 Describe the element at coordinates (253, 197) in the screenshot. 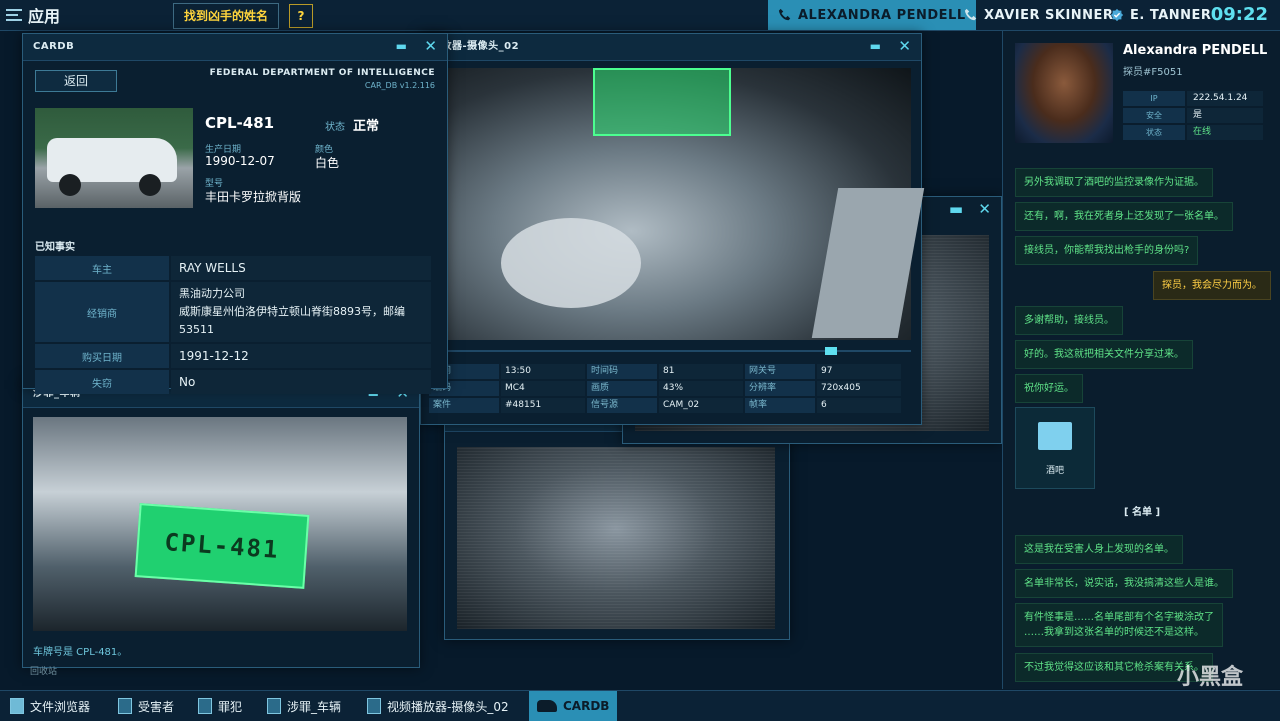

I see `model-value: 丰田卡罗拉掀背版` at that location.